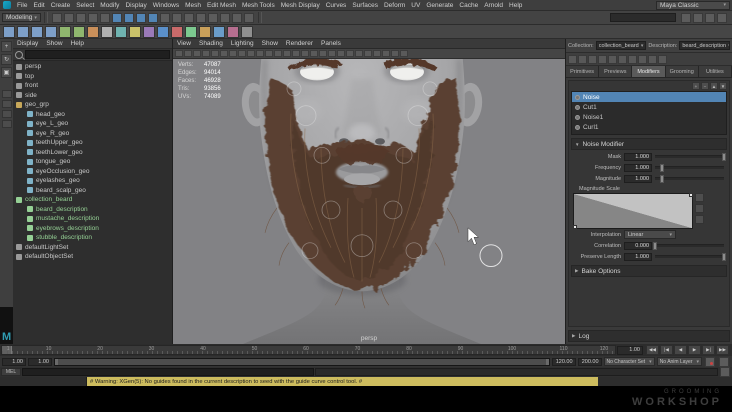 The image size is (732, 412). Describe the element at coordinates (649, 127) in the screenshot. I see `Curl1: Curl1` at that location.